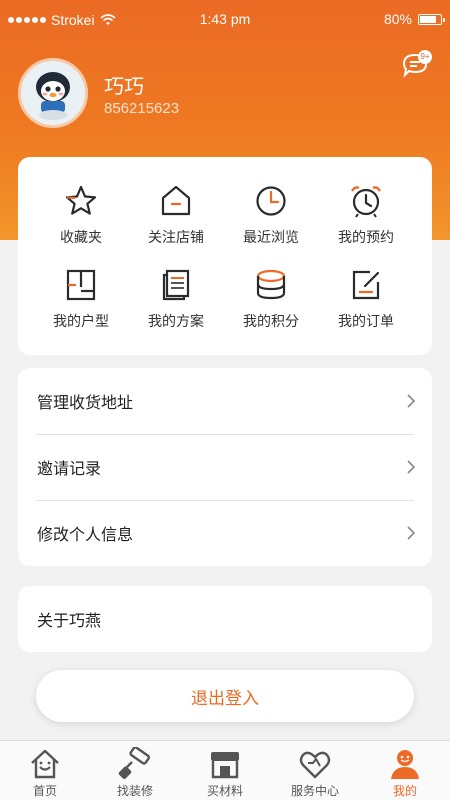  Describe the element at coordinates (404, 791) in the screenshot. I see `tab-label: 我的` at that location.